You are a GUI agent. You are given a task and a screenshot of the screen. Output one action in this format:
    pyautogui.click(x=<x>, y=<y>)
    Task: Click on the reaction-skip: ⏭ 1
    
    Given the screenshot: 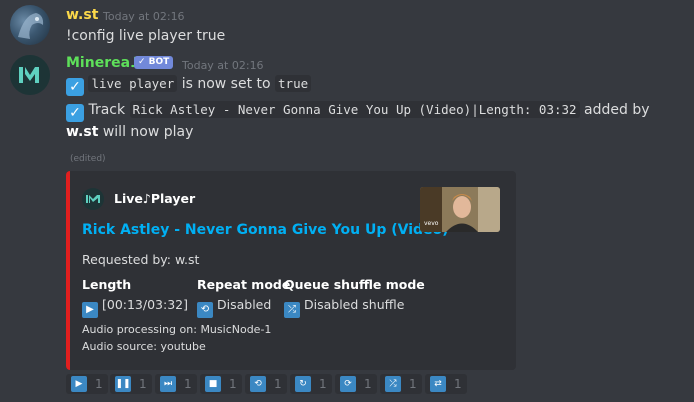 What is the action you would take?
    pyautogui.click(x=176, y=384)
    